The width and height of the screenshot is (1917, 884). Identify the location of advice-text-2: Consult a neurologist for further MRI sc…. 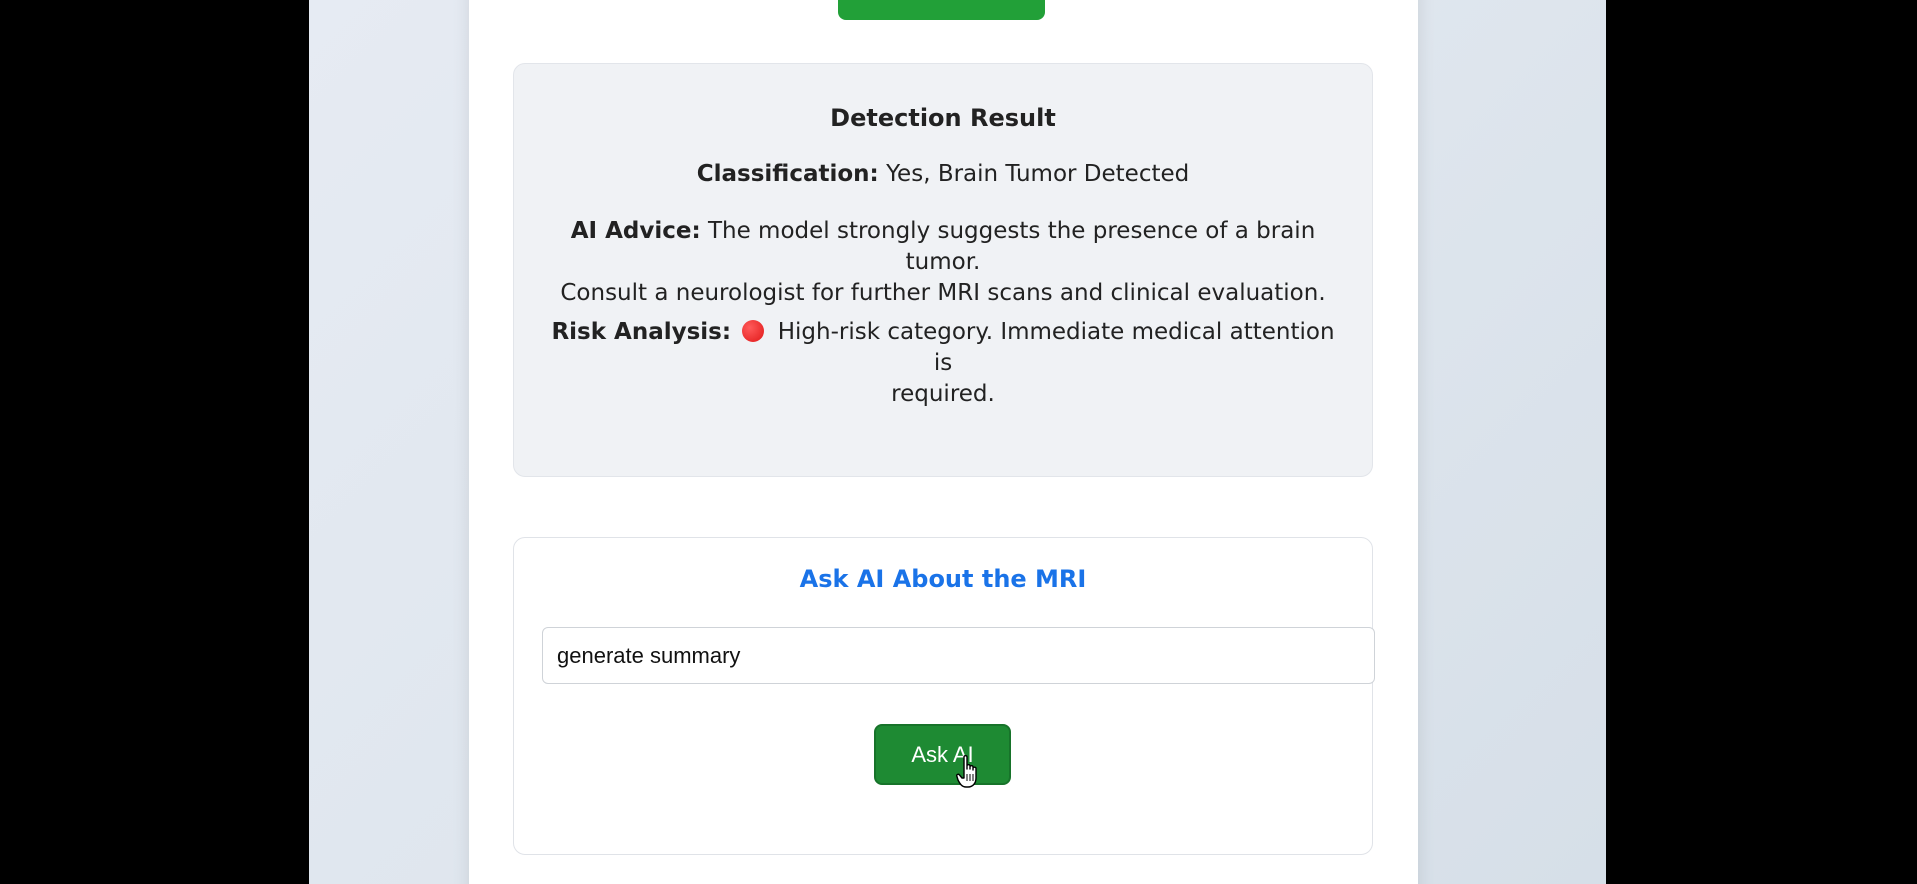
(943, 293).